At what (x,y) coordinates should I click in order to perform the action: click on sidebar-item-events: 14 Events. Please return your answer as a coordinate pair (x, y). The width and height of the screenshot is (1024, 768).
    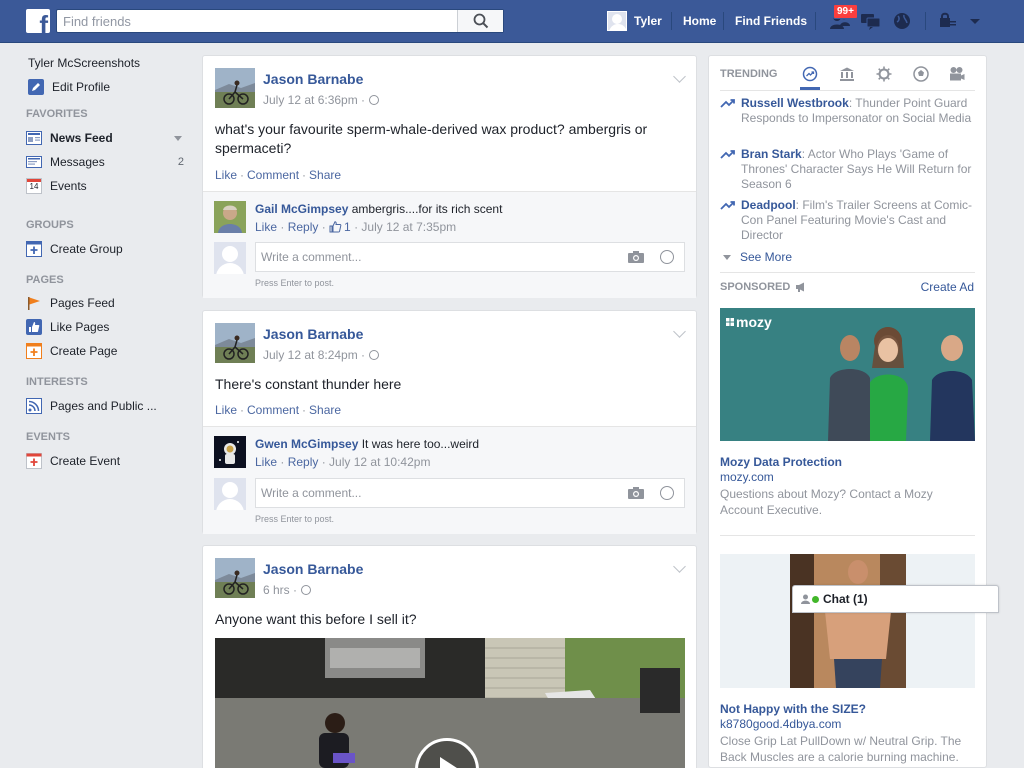
    Looking at the image, I should click on (108, 186).